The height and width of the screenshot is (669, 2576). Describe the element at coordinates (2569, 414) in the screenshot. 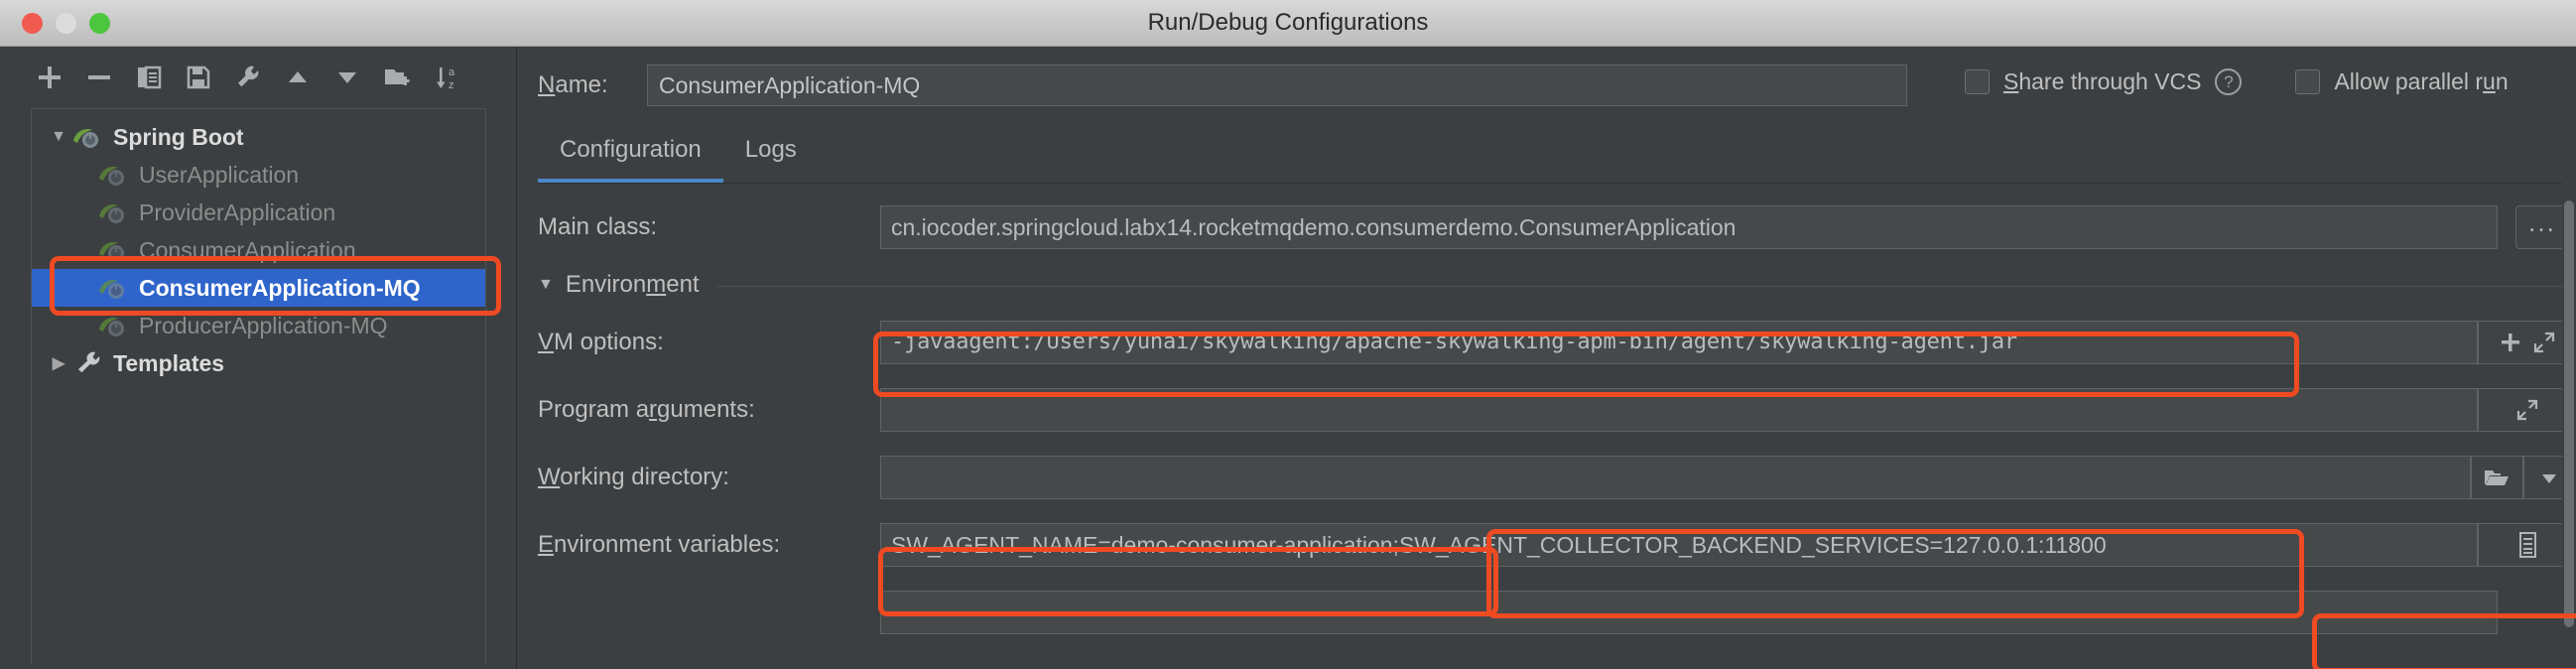

I see `scrollbar-thumb` at that location.